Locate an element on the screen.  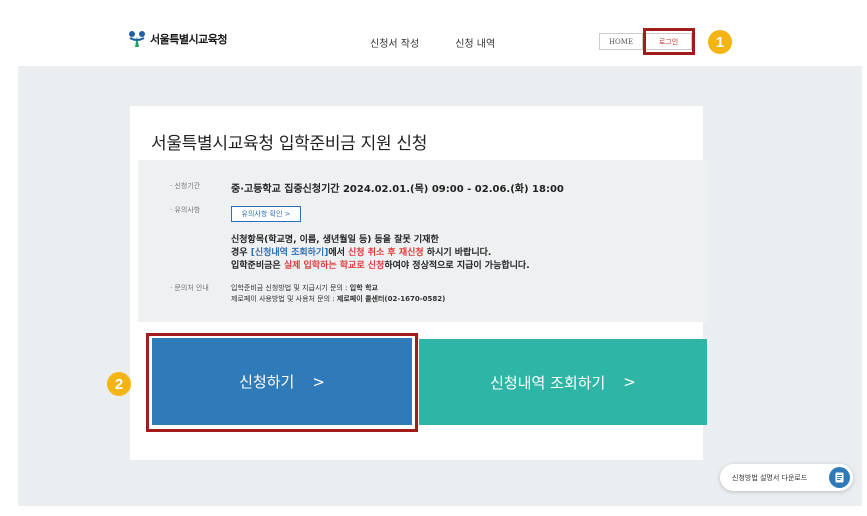
home-button: HOME is located at coordinates (621, 41).